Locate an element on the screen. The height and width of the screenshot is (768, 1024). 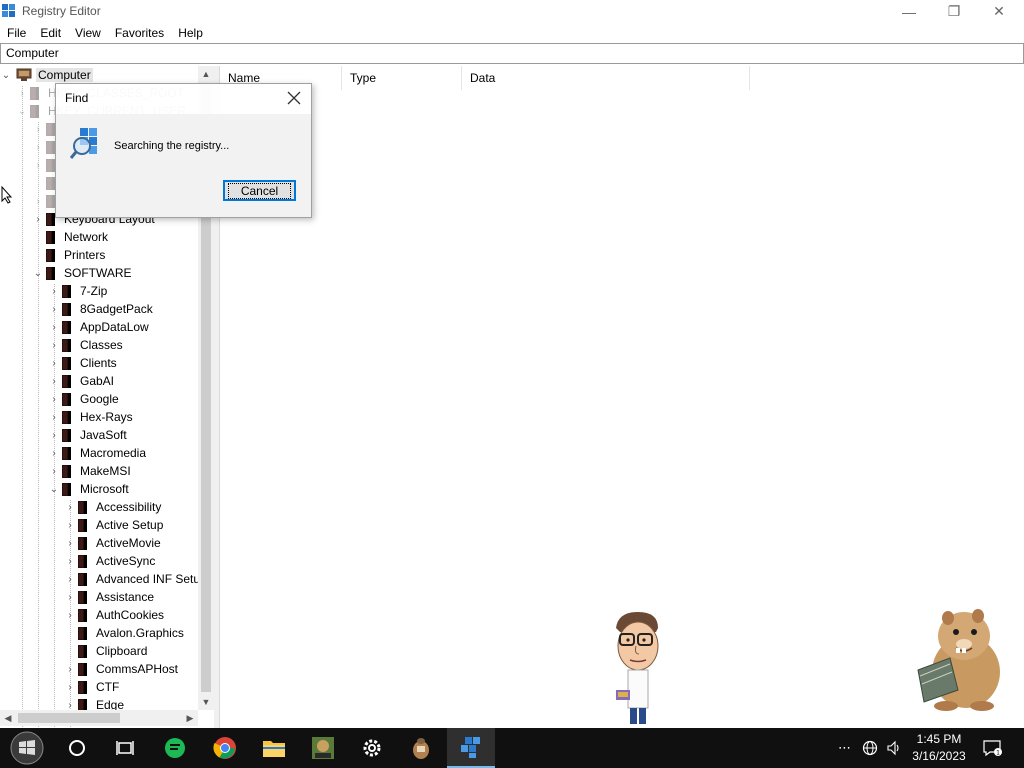
tray-overflow-button: ⋯ is located at coordinates (844, 748).